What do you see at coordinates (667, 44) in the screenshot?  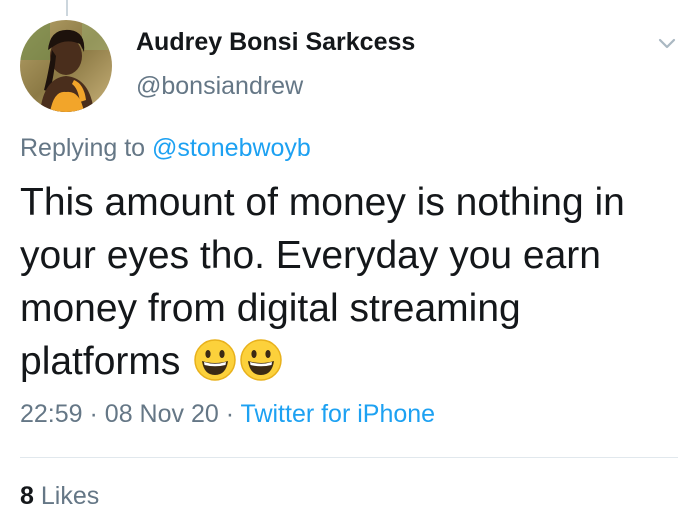 I see `chevron-down-icon` at bounding box center [667, 44].